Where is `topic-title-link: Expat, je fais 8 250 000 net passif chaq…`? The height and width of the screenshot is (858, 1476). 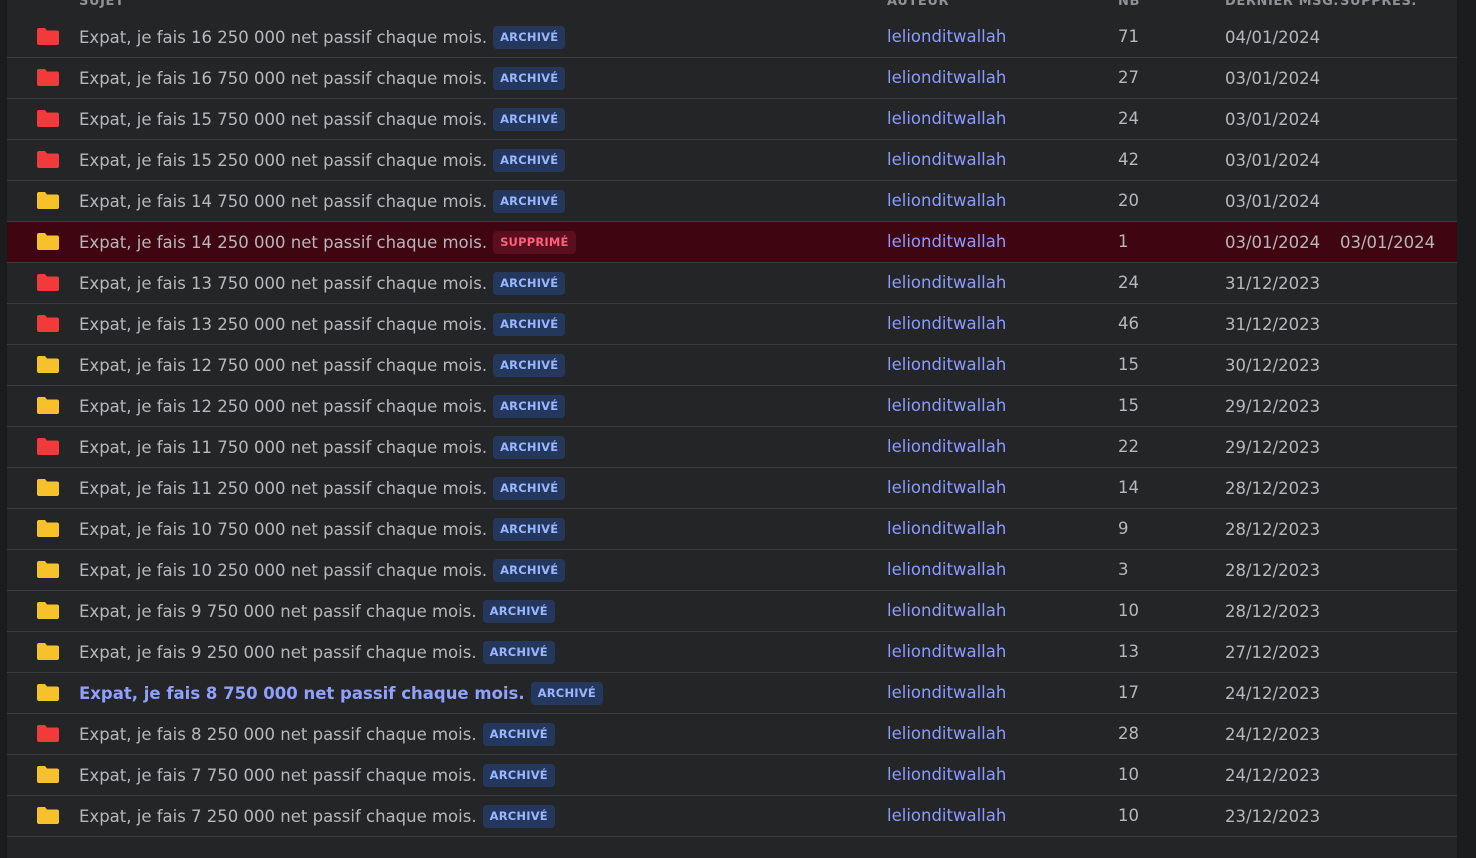
topic-title-link: Expat, je fais 8 250 000 net passif chaq… is located at coordinates (278, 734).